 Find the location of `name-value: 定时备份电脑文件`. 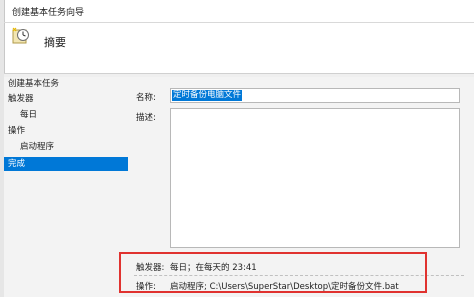

name-value: 定时备份电脑文件 is located at coordinates (207, 95).